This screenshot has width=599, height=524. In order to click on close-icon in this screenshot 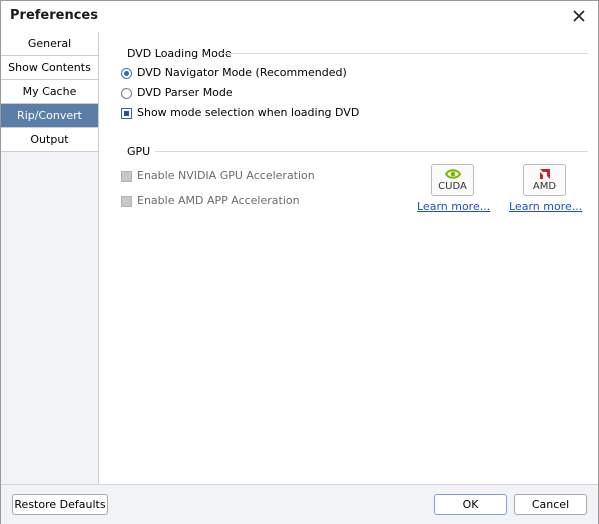, I will do `click(579, 16)`.